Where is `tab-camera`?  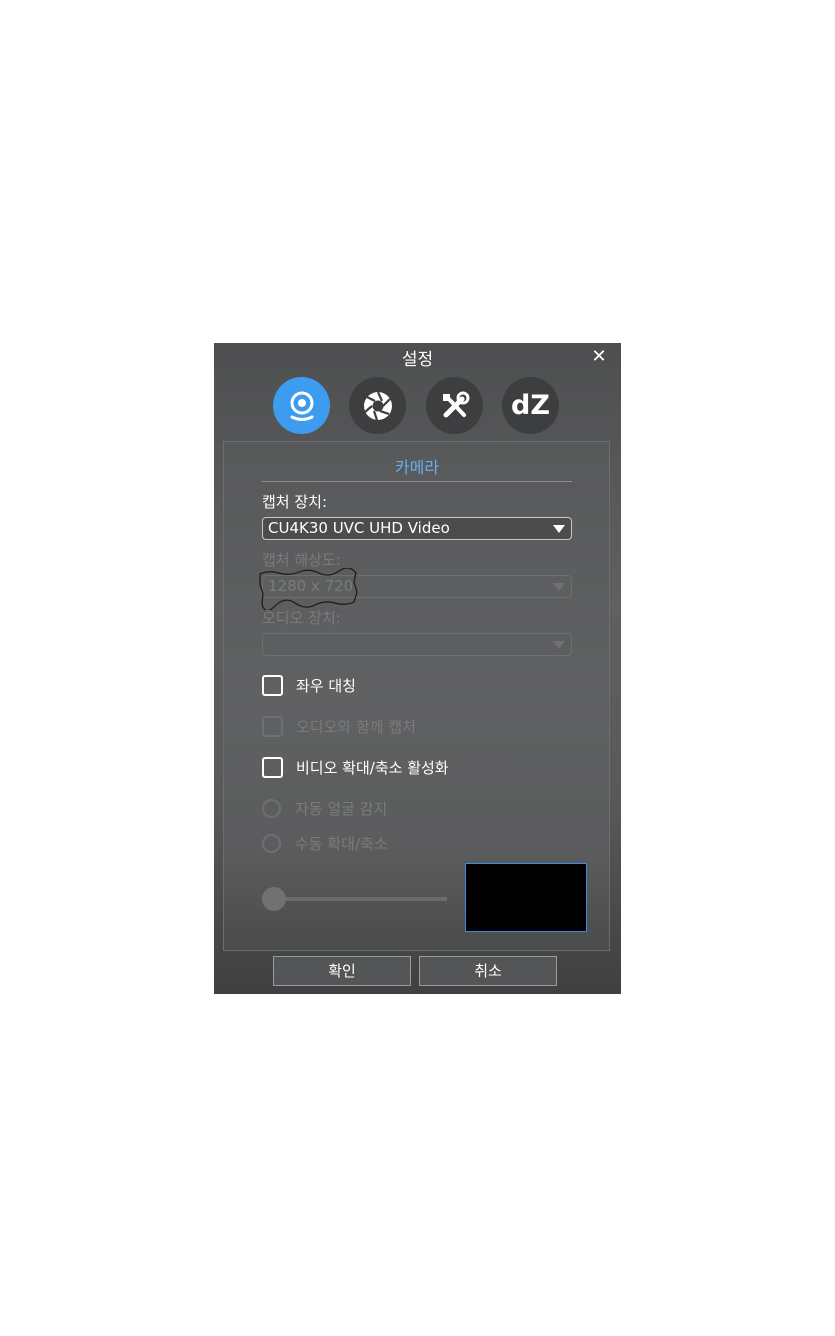 tab-camera is located at coordinates (301, 405).